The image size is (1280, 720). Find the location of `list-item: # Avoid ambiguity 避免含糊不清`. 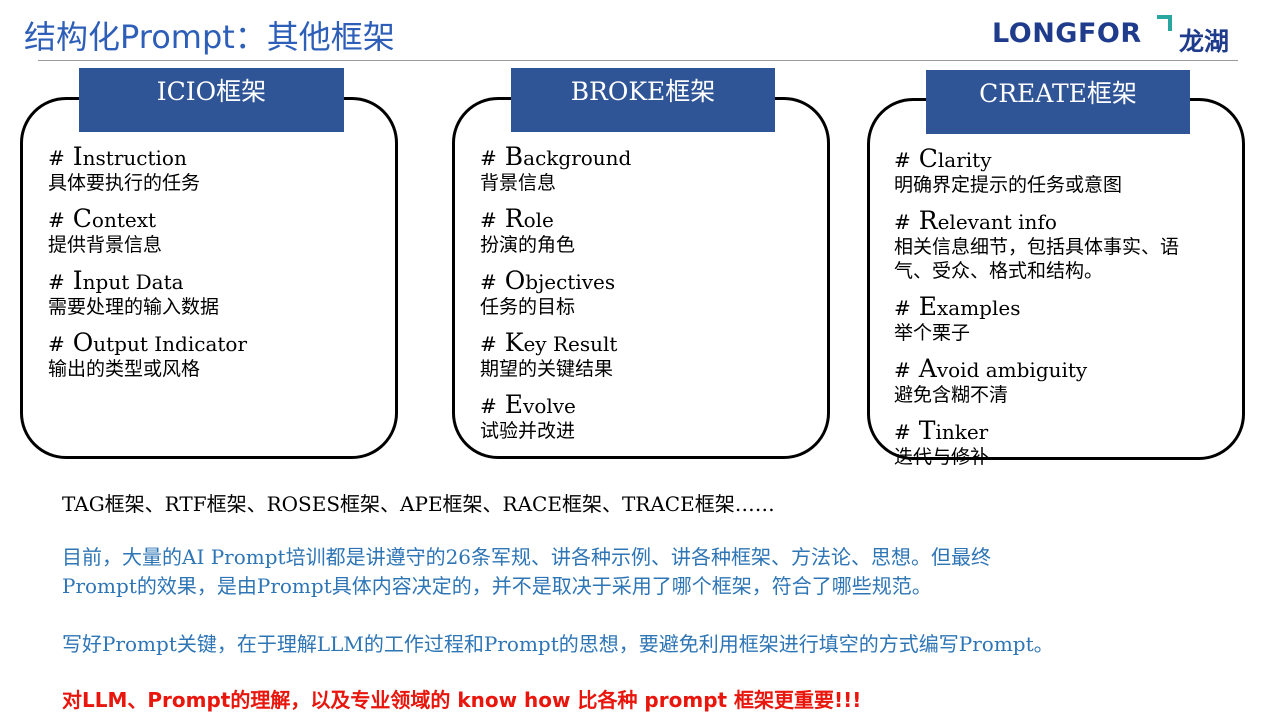

list-item: # Avoid ambiguity 避免含糊不清 is located at coordinates (1036, 380).